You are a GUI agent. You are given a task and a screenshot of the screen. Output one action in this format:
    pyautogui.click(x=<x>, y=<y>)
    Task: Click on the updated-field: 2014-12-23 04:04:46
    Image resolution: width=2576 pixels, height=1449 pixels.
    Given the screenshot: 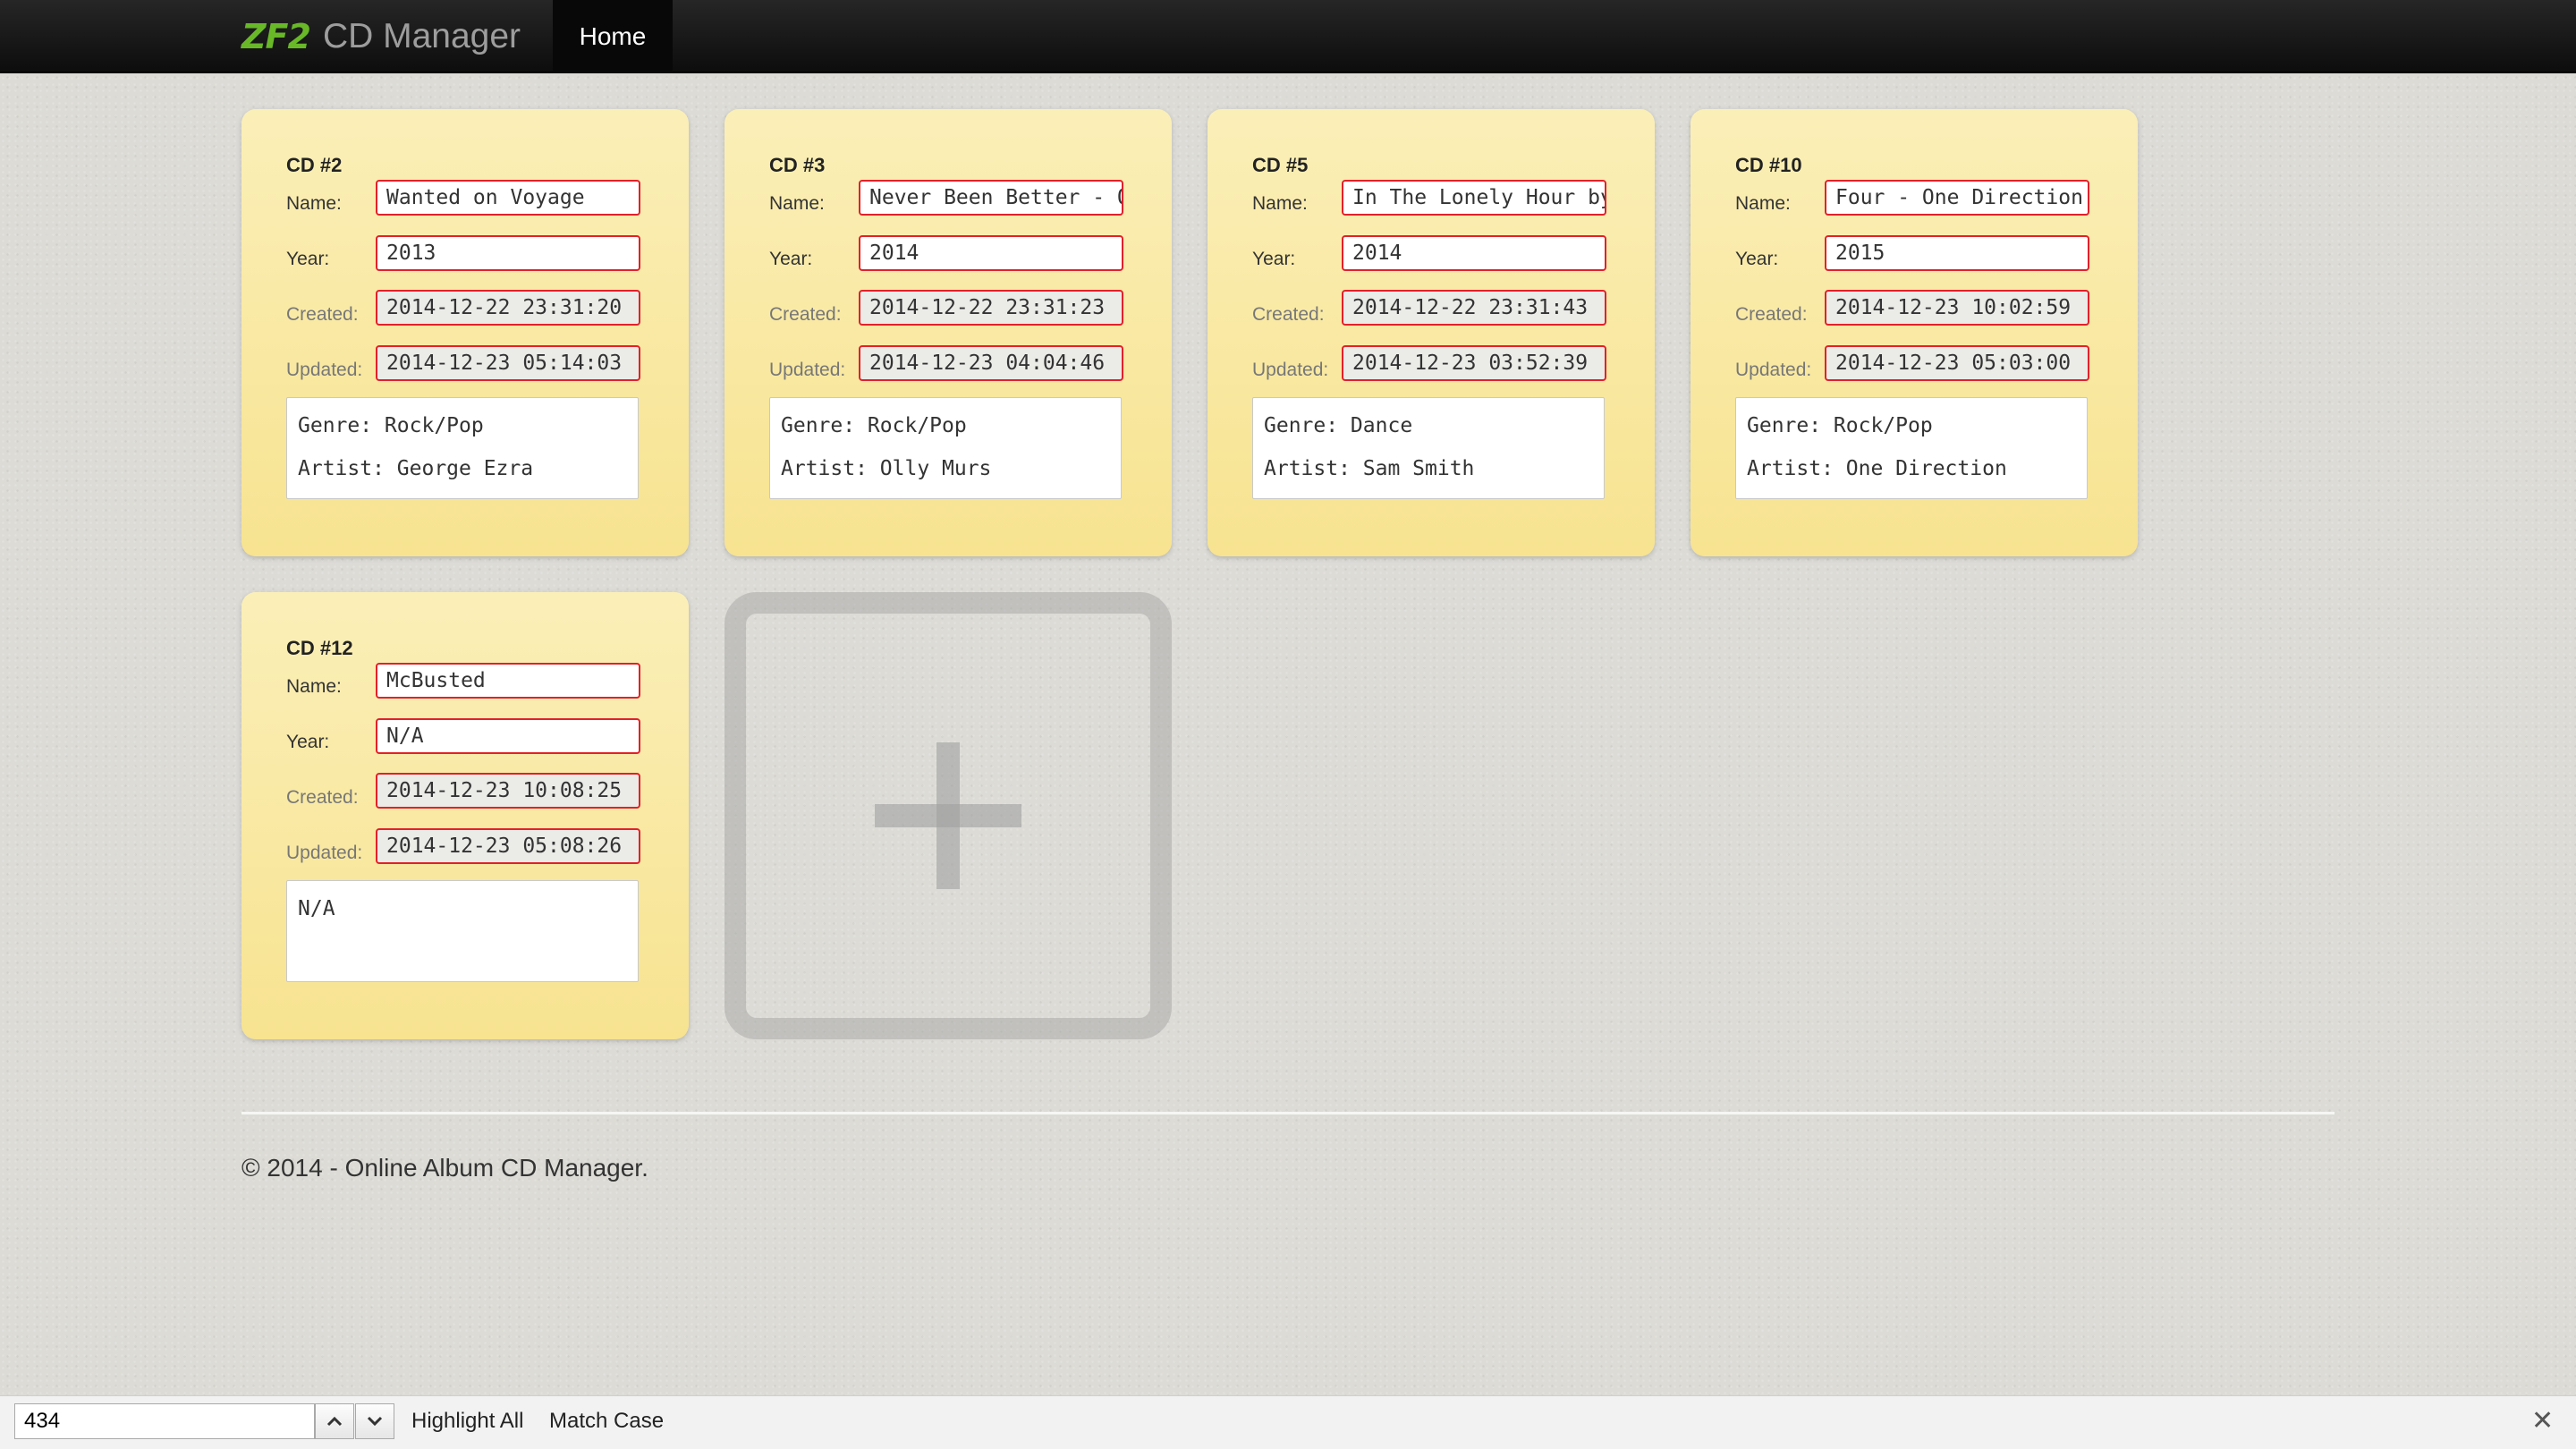 What is the action you would take?
    pyautogui.click(x=991, y=363)
    